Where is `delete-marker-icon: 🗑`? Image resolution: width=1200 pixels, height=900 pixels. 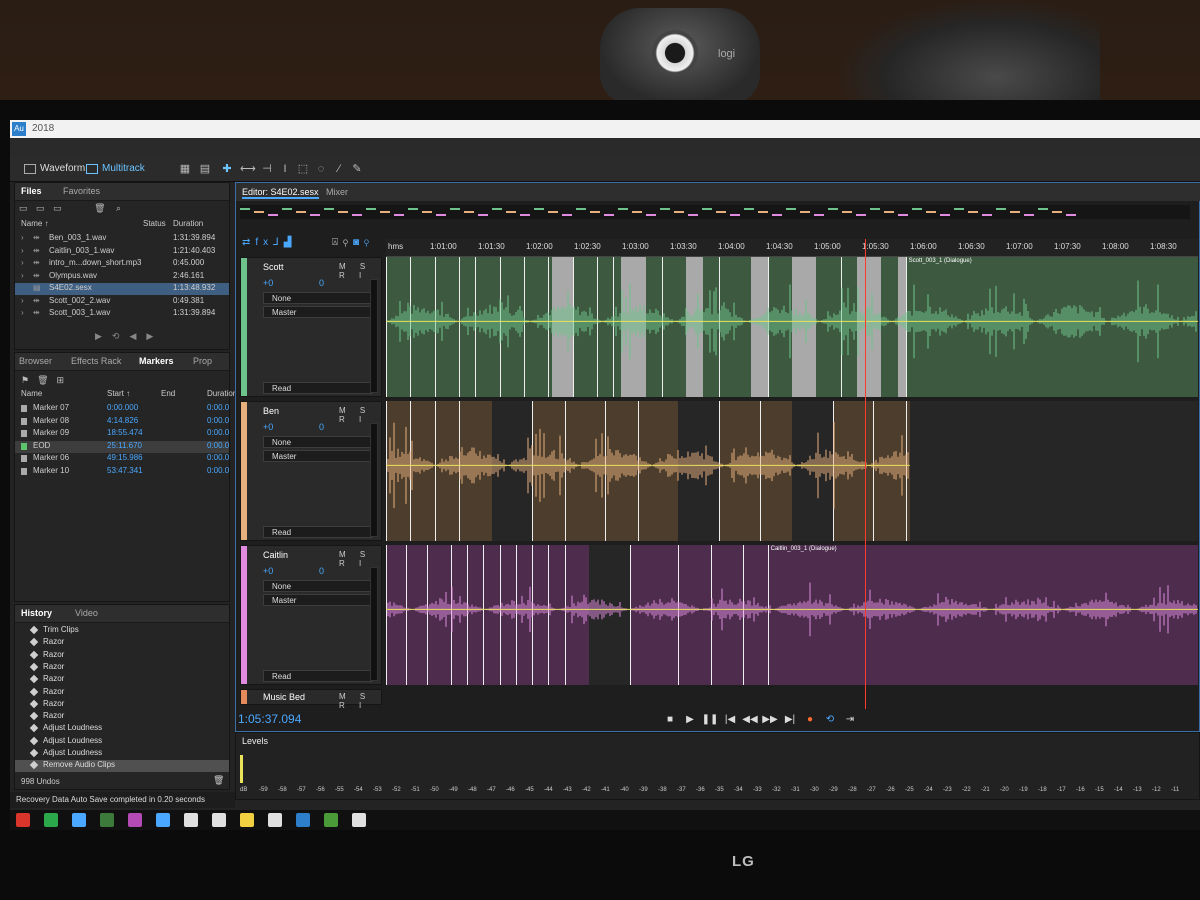 delete-marker-icon: 🗑 is located at coordinates (46, 380).